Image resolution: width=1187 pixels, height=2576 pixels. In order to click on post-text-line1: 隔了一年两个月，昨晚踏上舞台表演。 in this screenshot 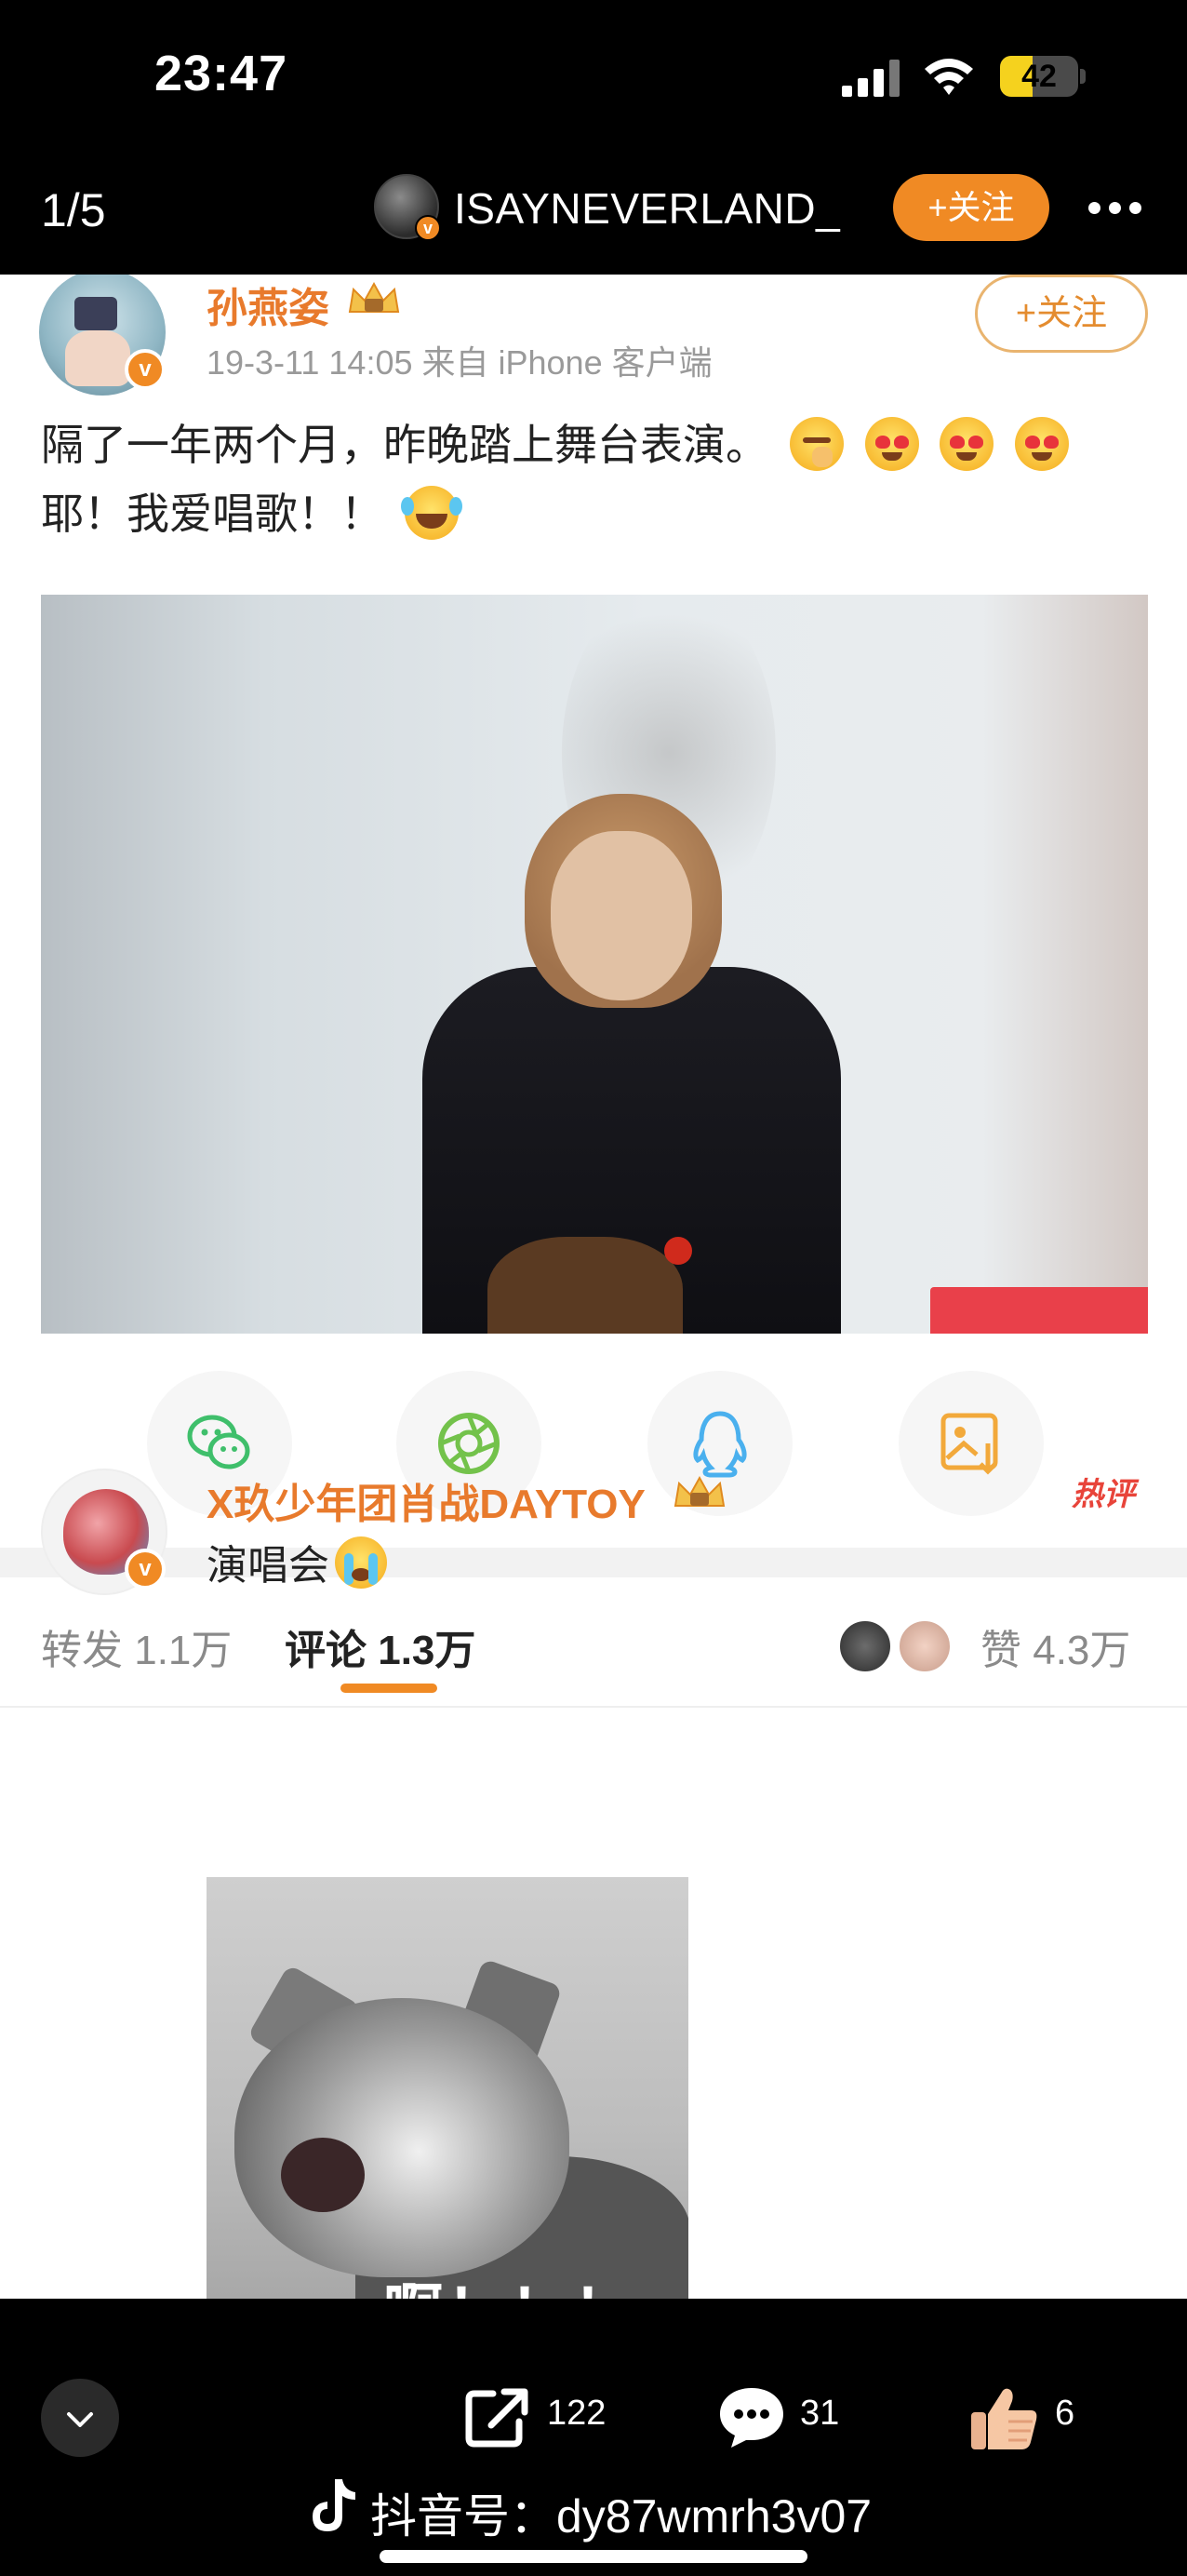, I will do `click(404, 445)`.